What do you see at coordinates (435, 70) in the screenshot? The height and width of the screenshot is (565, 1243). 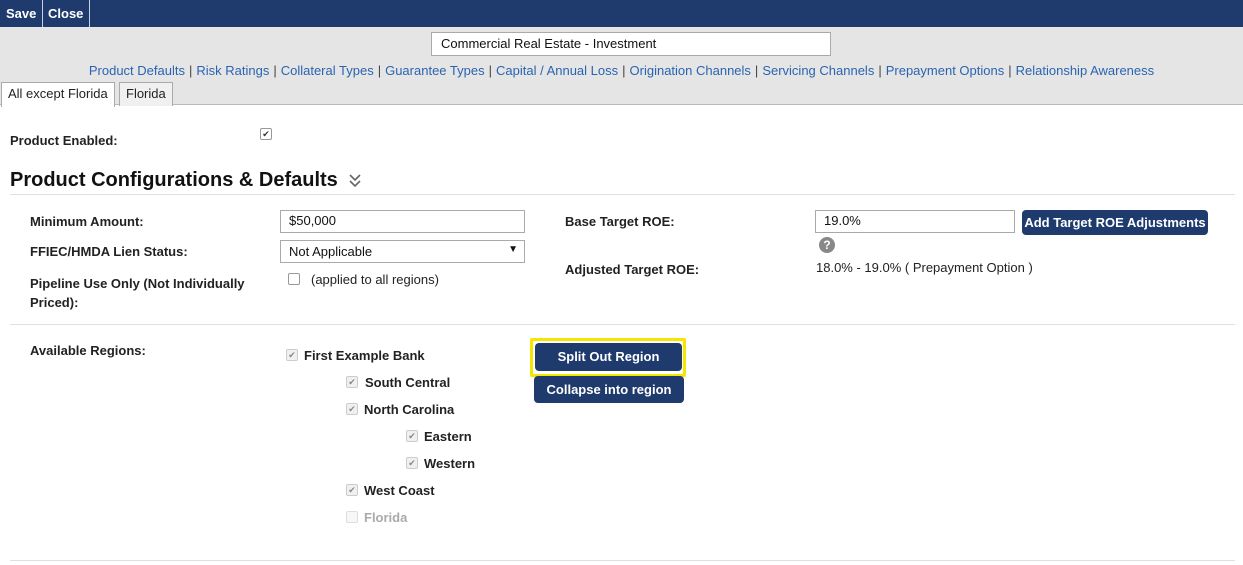 I see `nav-link-guarantee-types: Guarantee Types` at bounding box center [435, 70].